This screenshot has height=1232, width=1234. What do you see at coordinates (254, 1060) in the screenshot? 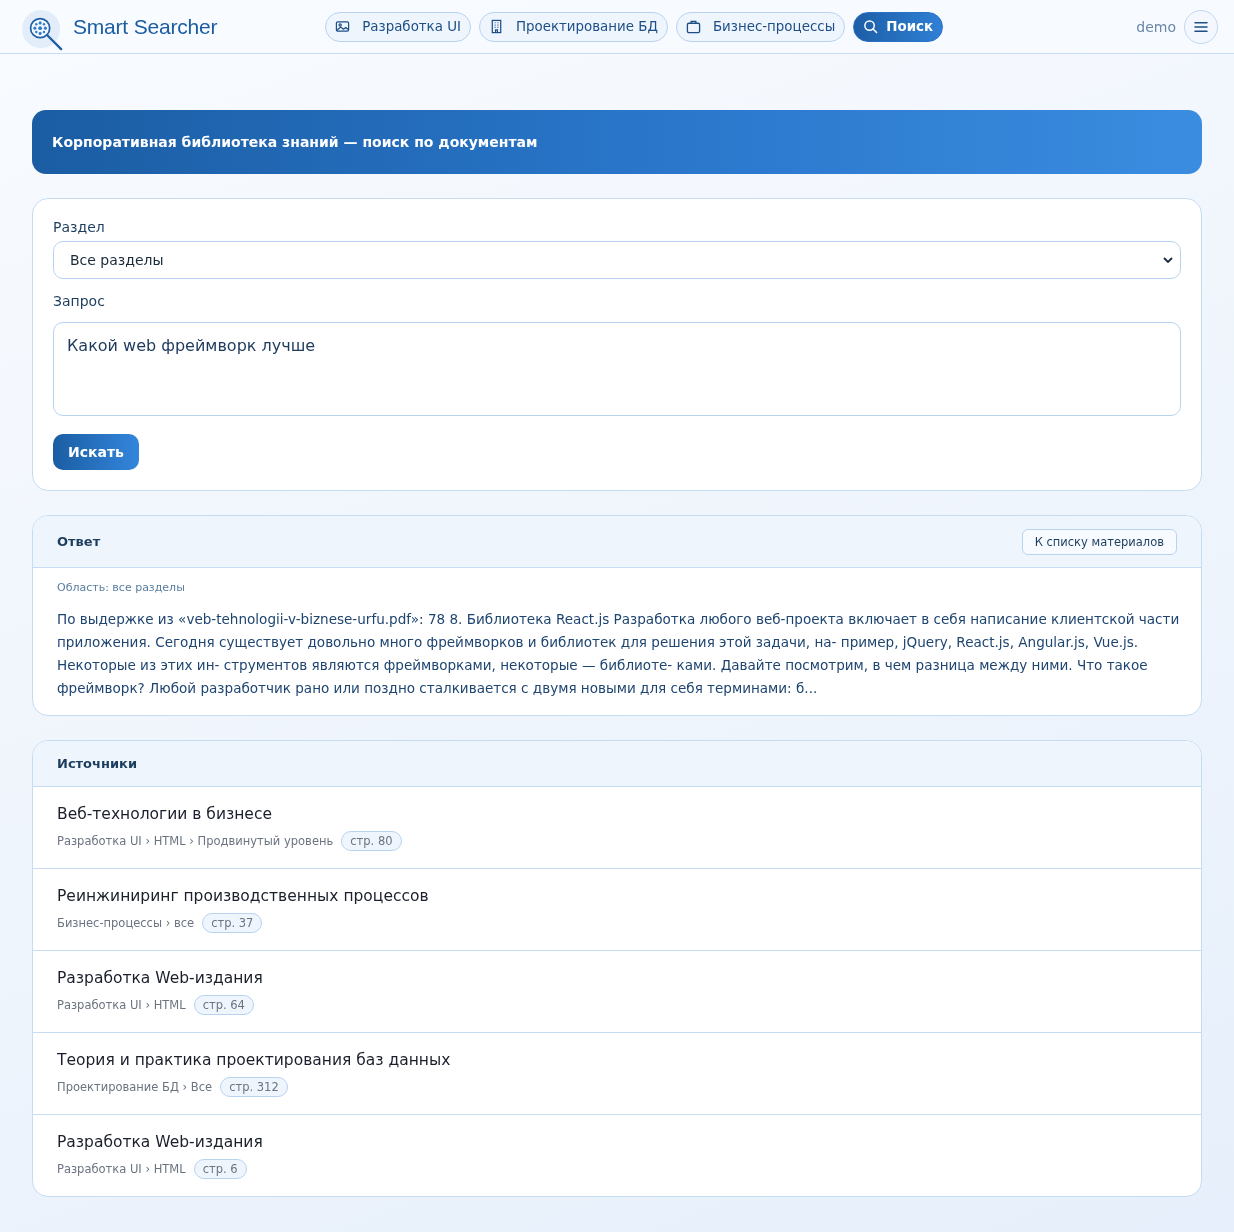
I see `source-title: Теория и практика проектирования баз данных` at bounding box center [254, 1060].